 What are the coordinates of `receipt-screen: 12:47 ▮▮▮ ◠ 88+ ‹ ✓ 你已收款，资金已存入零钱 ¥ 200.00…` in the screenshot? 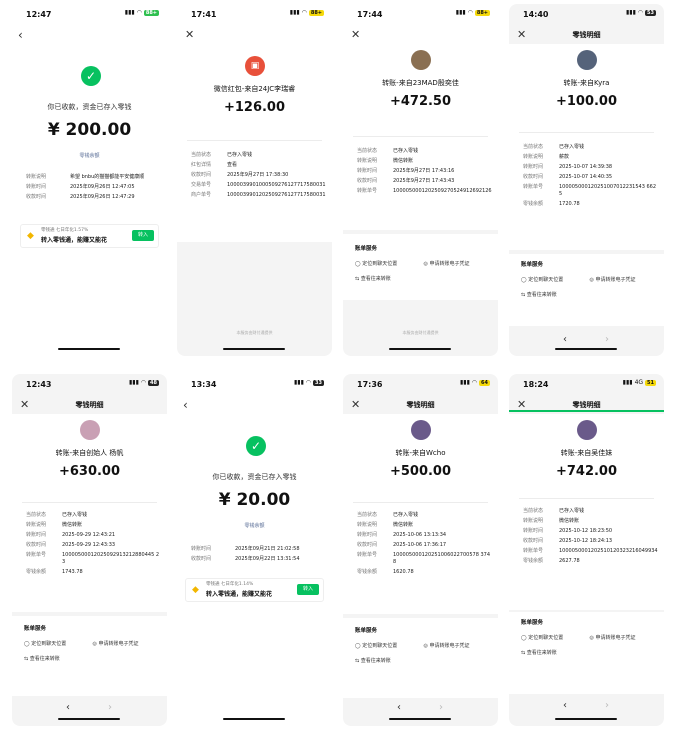 It's located at (89, 180).